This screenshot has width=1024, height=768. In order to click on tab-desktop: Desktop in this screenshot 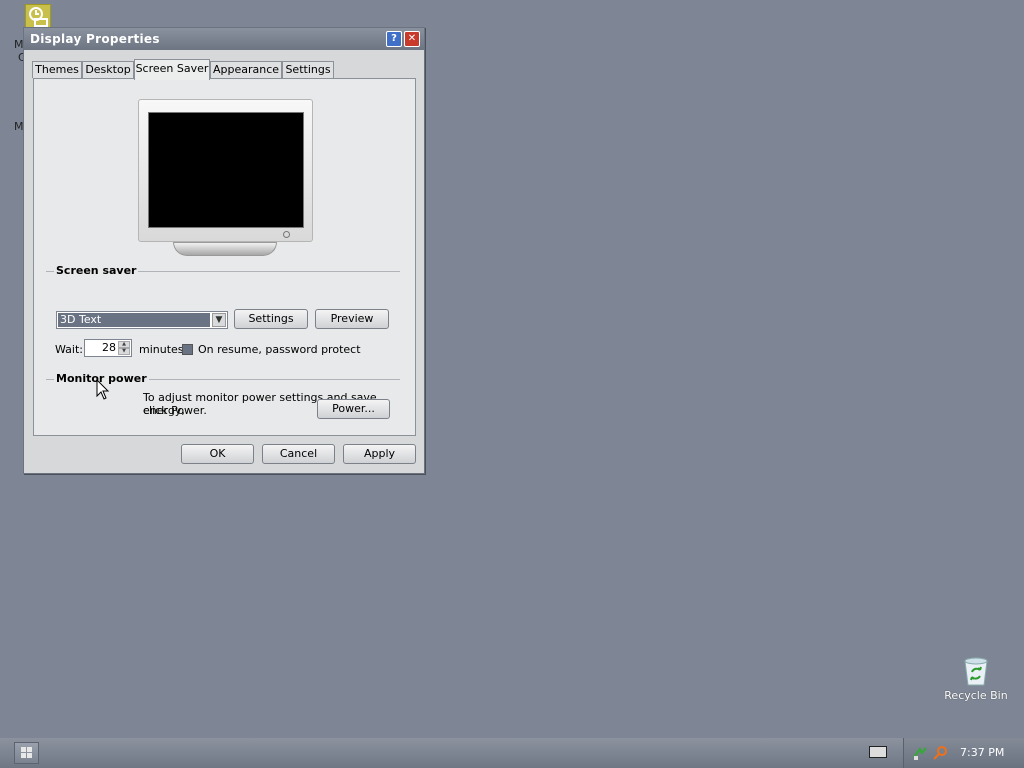, I will do `click(108, 69)`.